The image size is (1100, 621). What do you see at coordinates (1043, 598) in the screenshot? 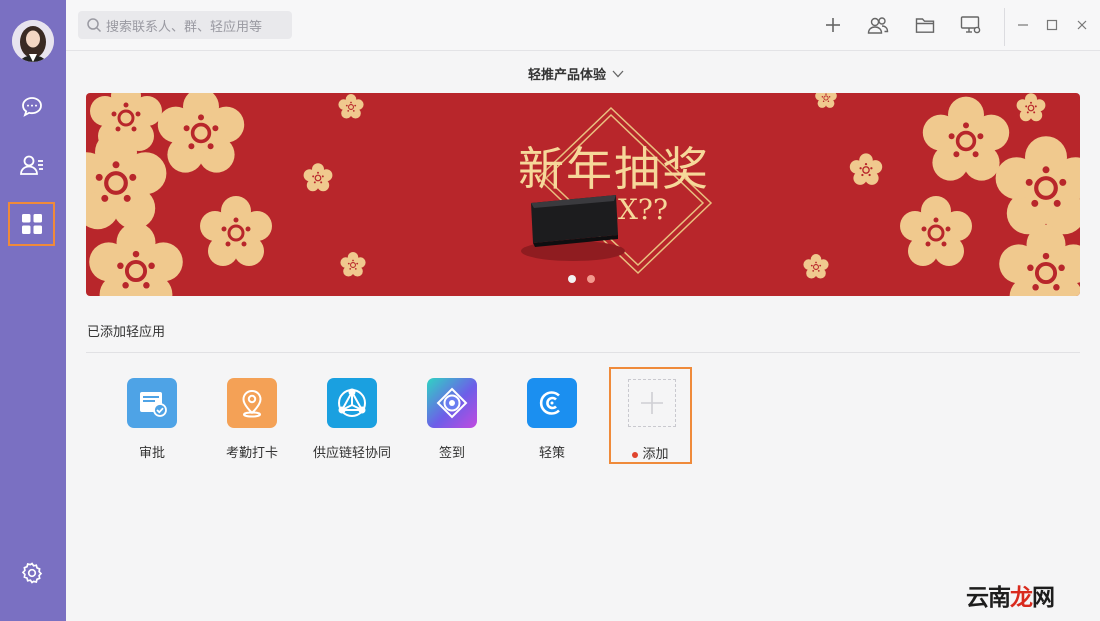
I see `watermark-part3: 网` at bounding box center [1043, 598].